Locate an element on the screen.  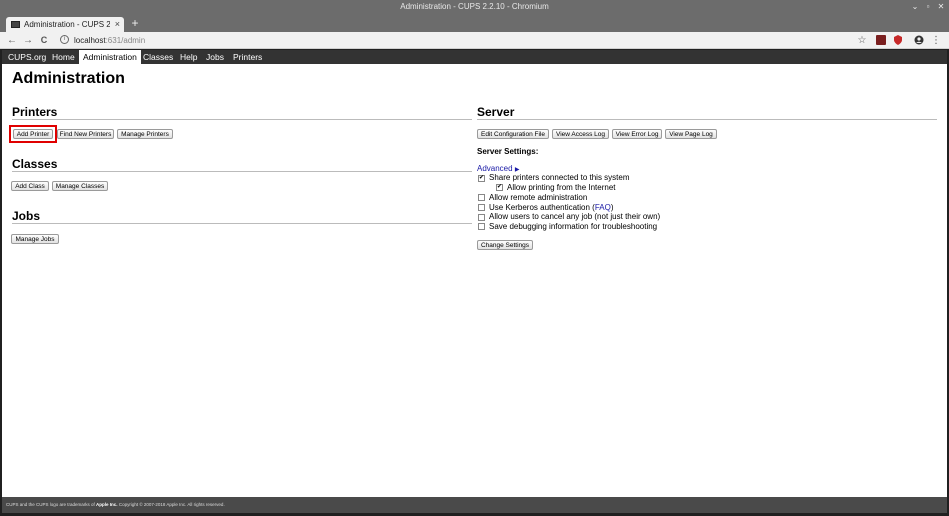
change-settings-button: Change Settings is located at coordinates (505, 245).